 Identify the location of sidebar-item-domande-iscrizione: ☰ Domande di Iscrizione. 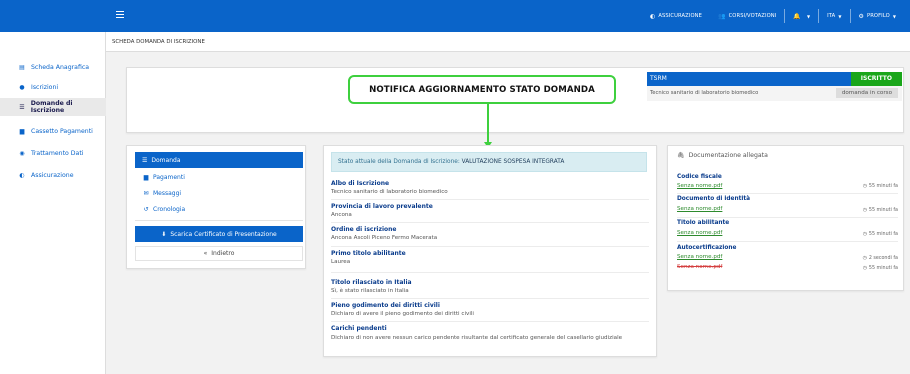
(53, 107).